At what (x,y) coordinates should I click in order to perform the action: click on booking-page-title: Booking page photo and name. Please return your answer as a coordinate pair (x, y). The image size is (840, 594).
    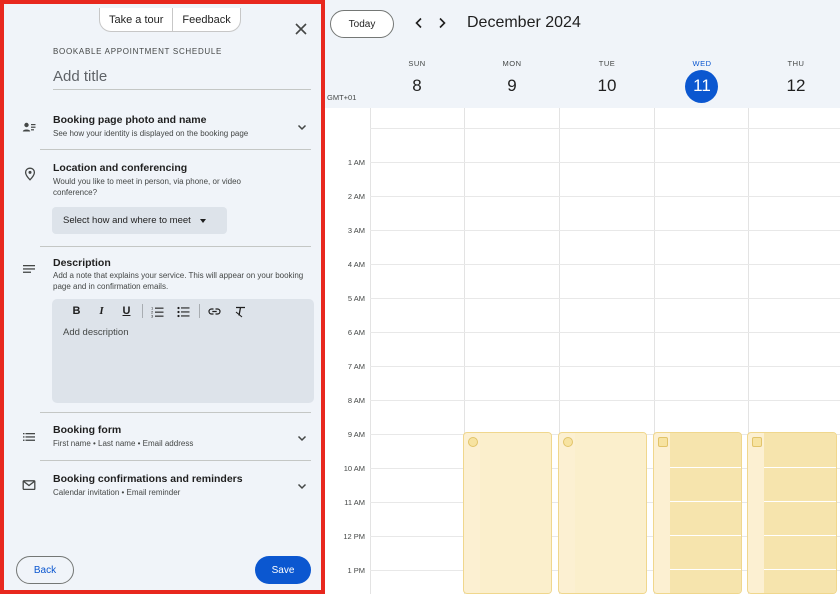
    Looking at the image, I should click on (129, 120).